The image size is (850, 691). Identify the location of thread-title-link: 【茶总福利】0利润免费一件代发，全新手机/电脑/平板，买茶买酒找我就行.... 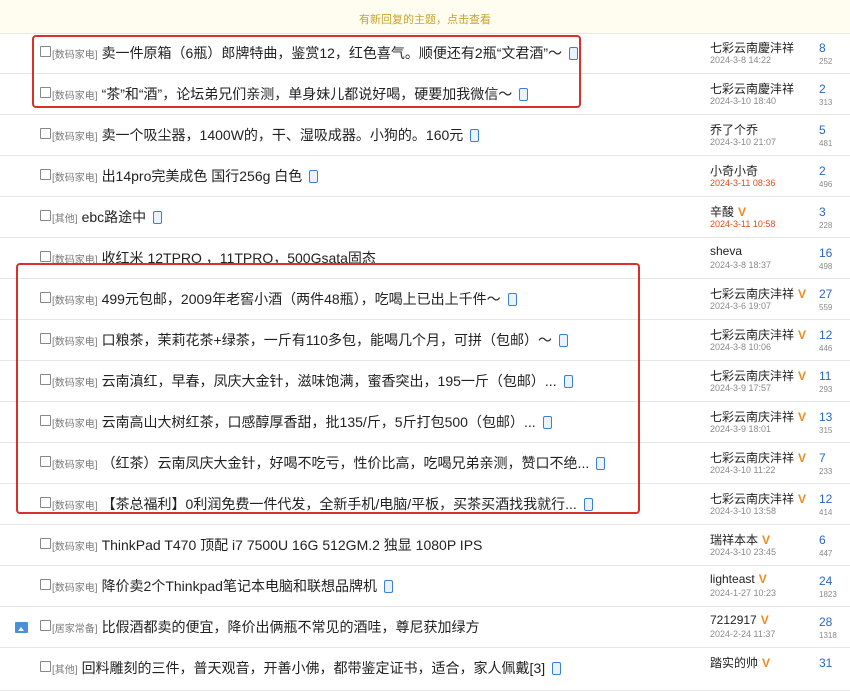
(339, 504).